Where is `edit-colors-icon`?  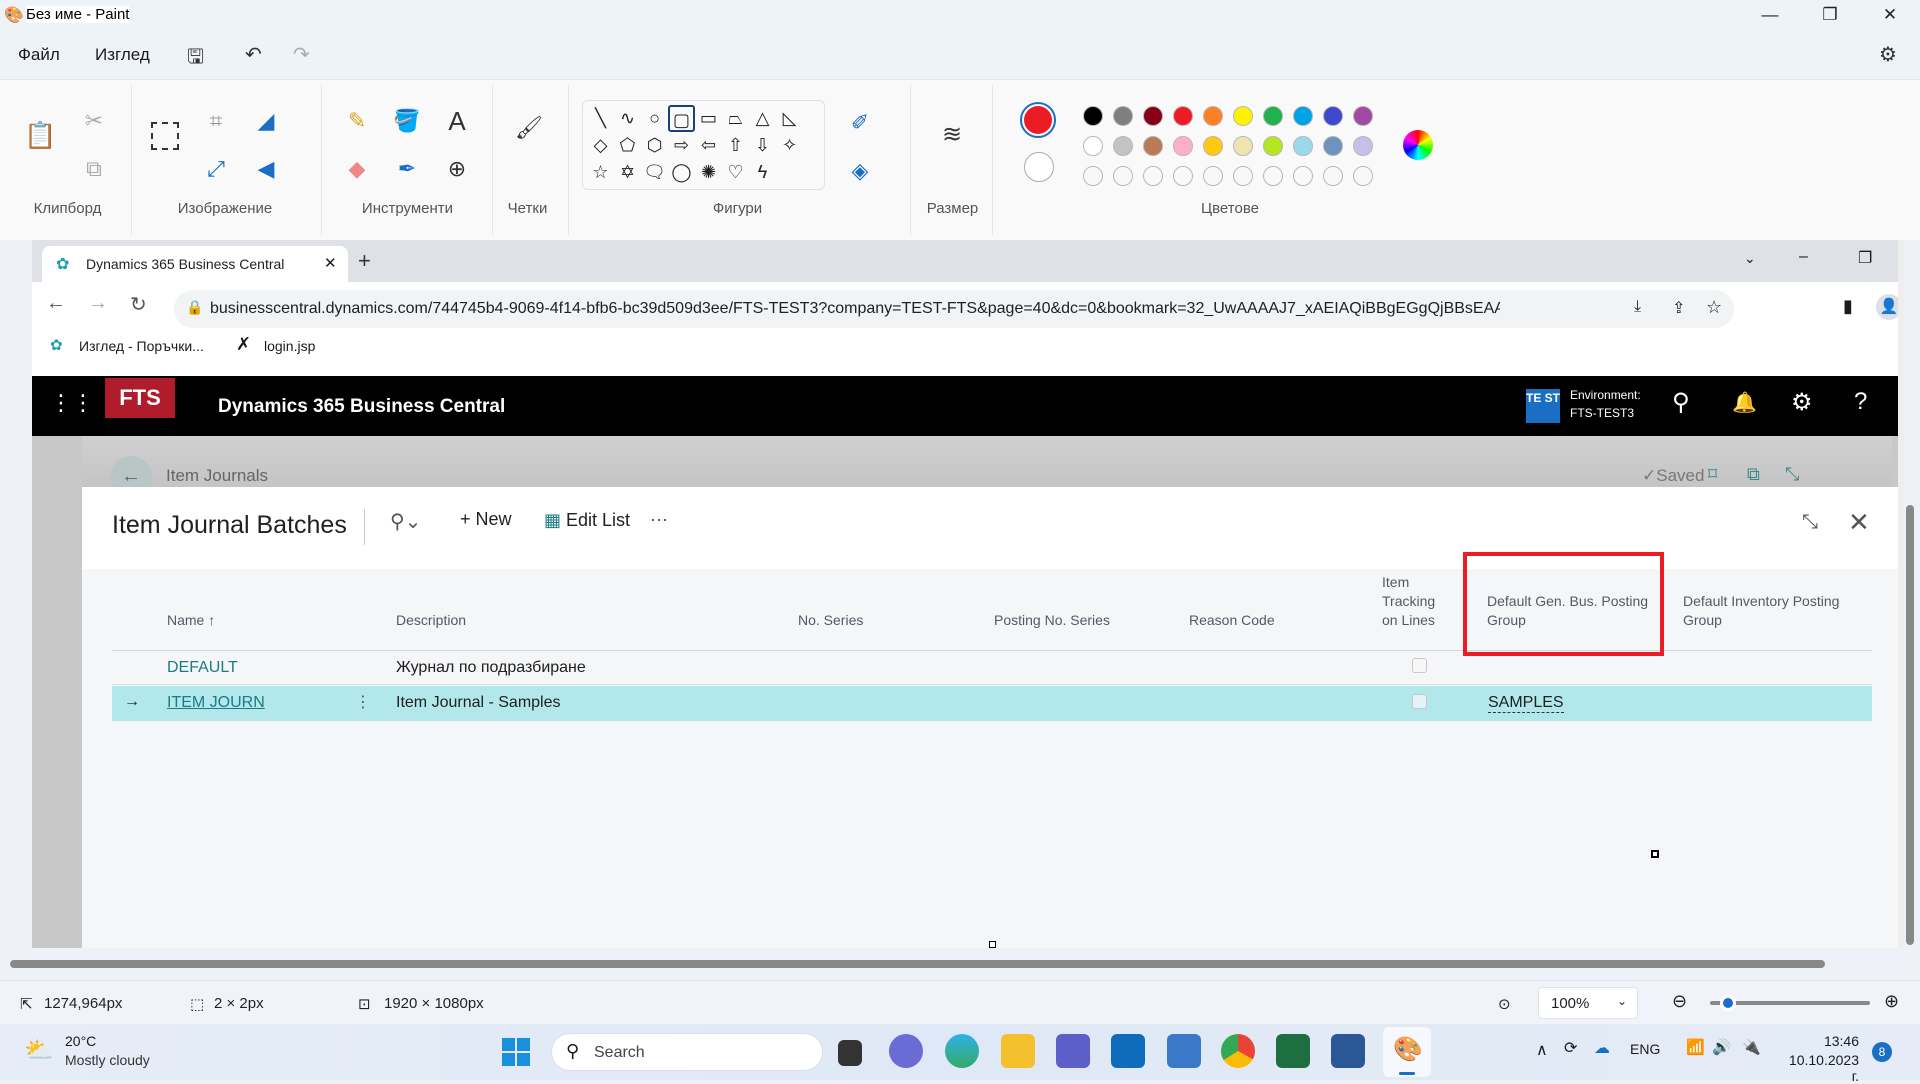 edit-colors-icon is located at coordinates (1418, 145).